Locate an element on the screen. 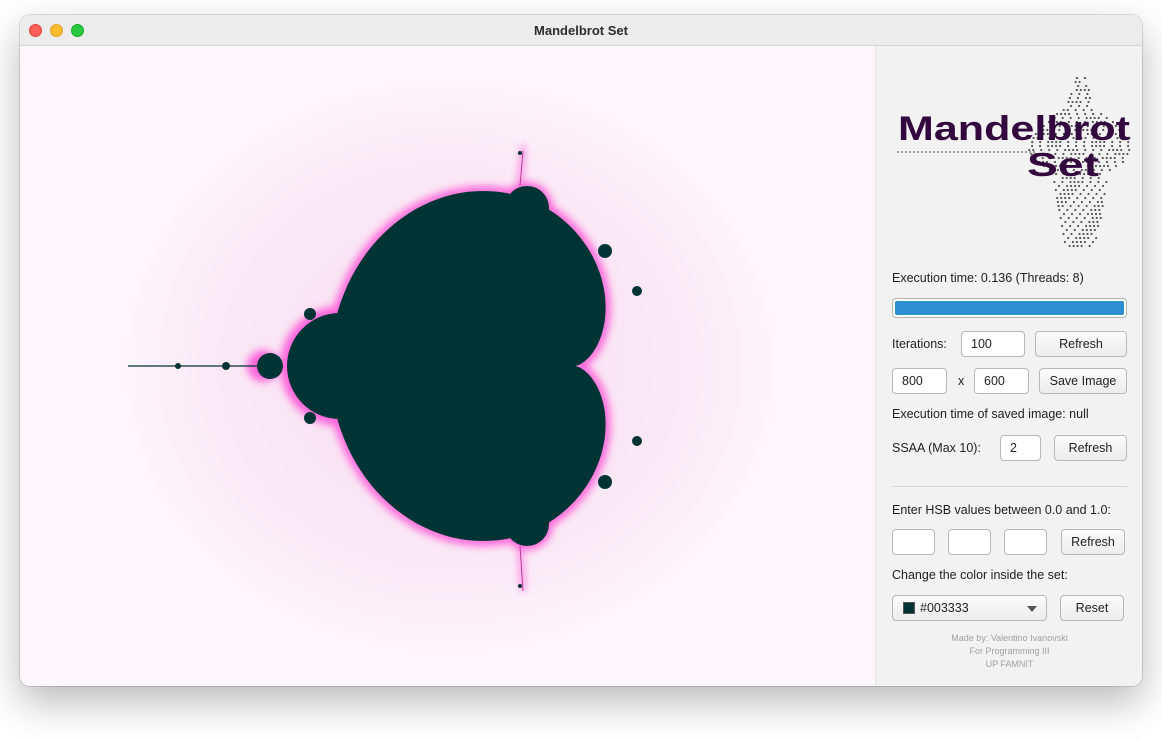  section-divider is located at coordinates (1009, 486).